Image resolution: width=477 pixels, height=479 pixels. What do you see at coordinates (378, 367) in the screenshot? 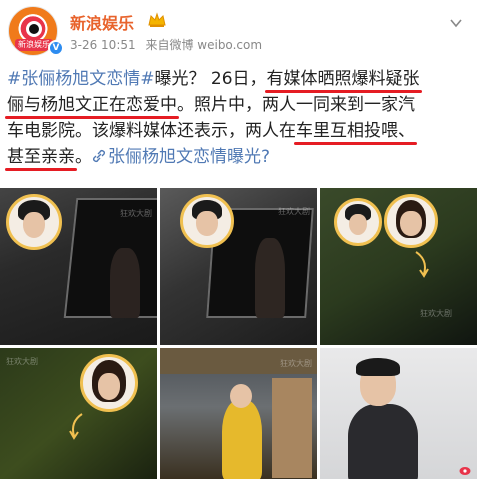
I see `figure-hair` at bounding box center [378, 367].